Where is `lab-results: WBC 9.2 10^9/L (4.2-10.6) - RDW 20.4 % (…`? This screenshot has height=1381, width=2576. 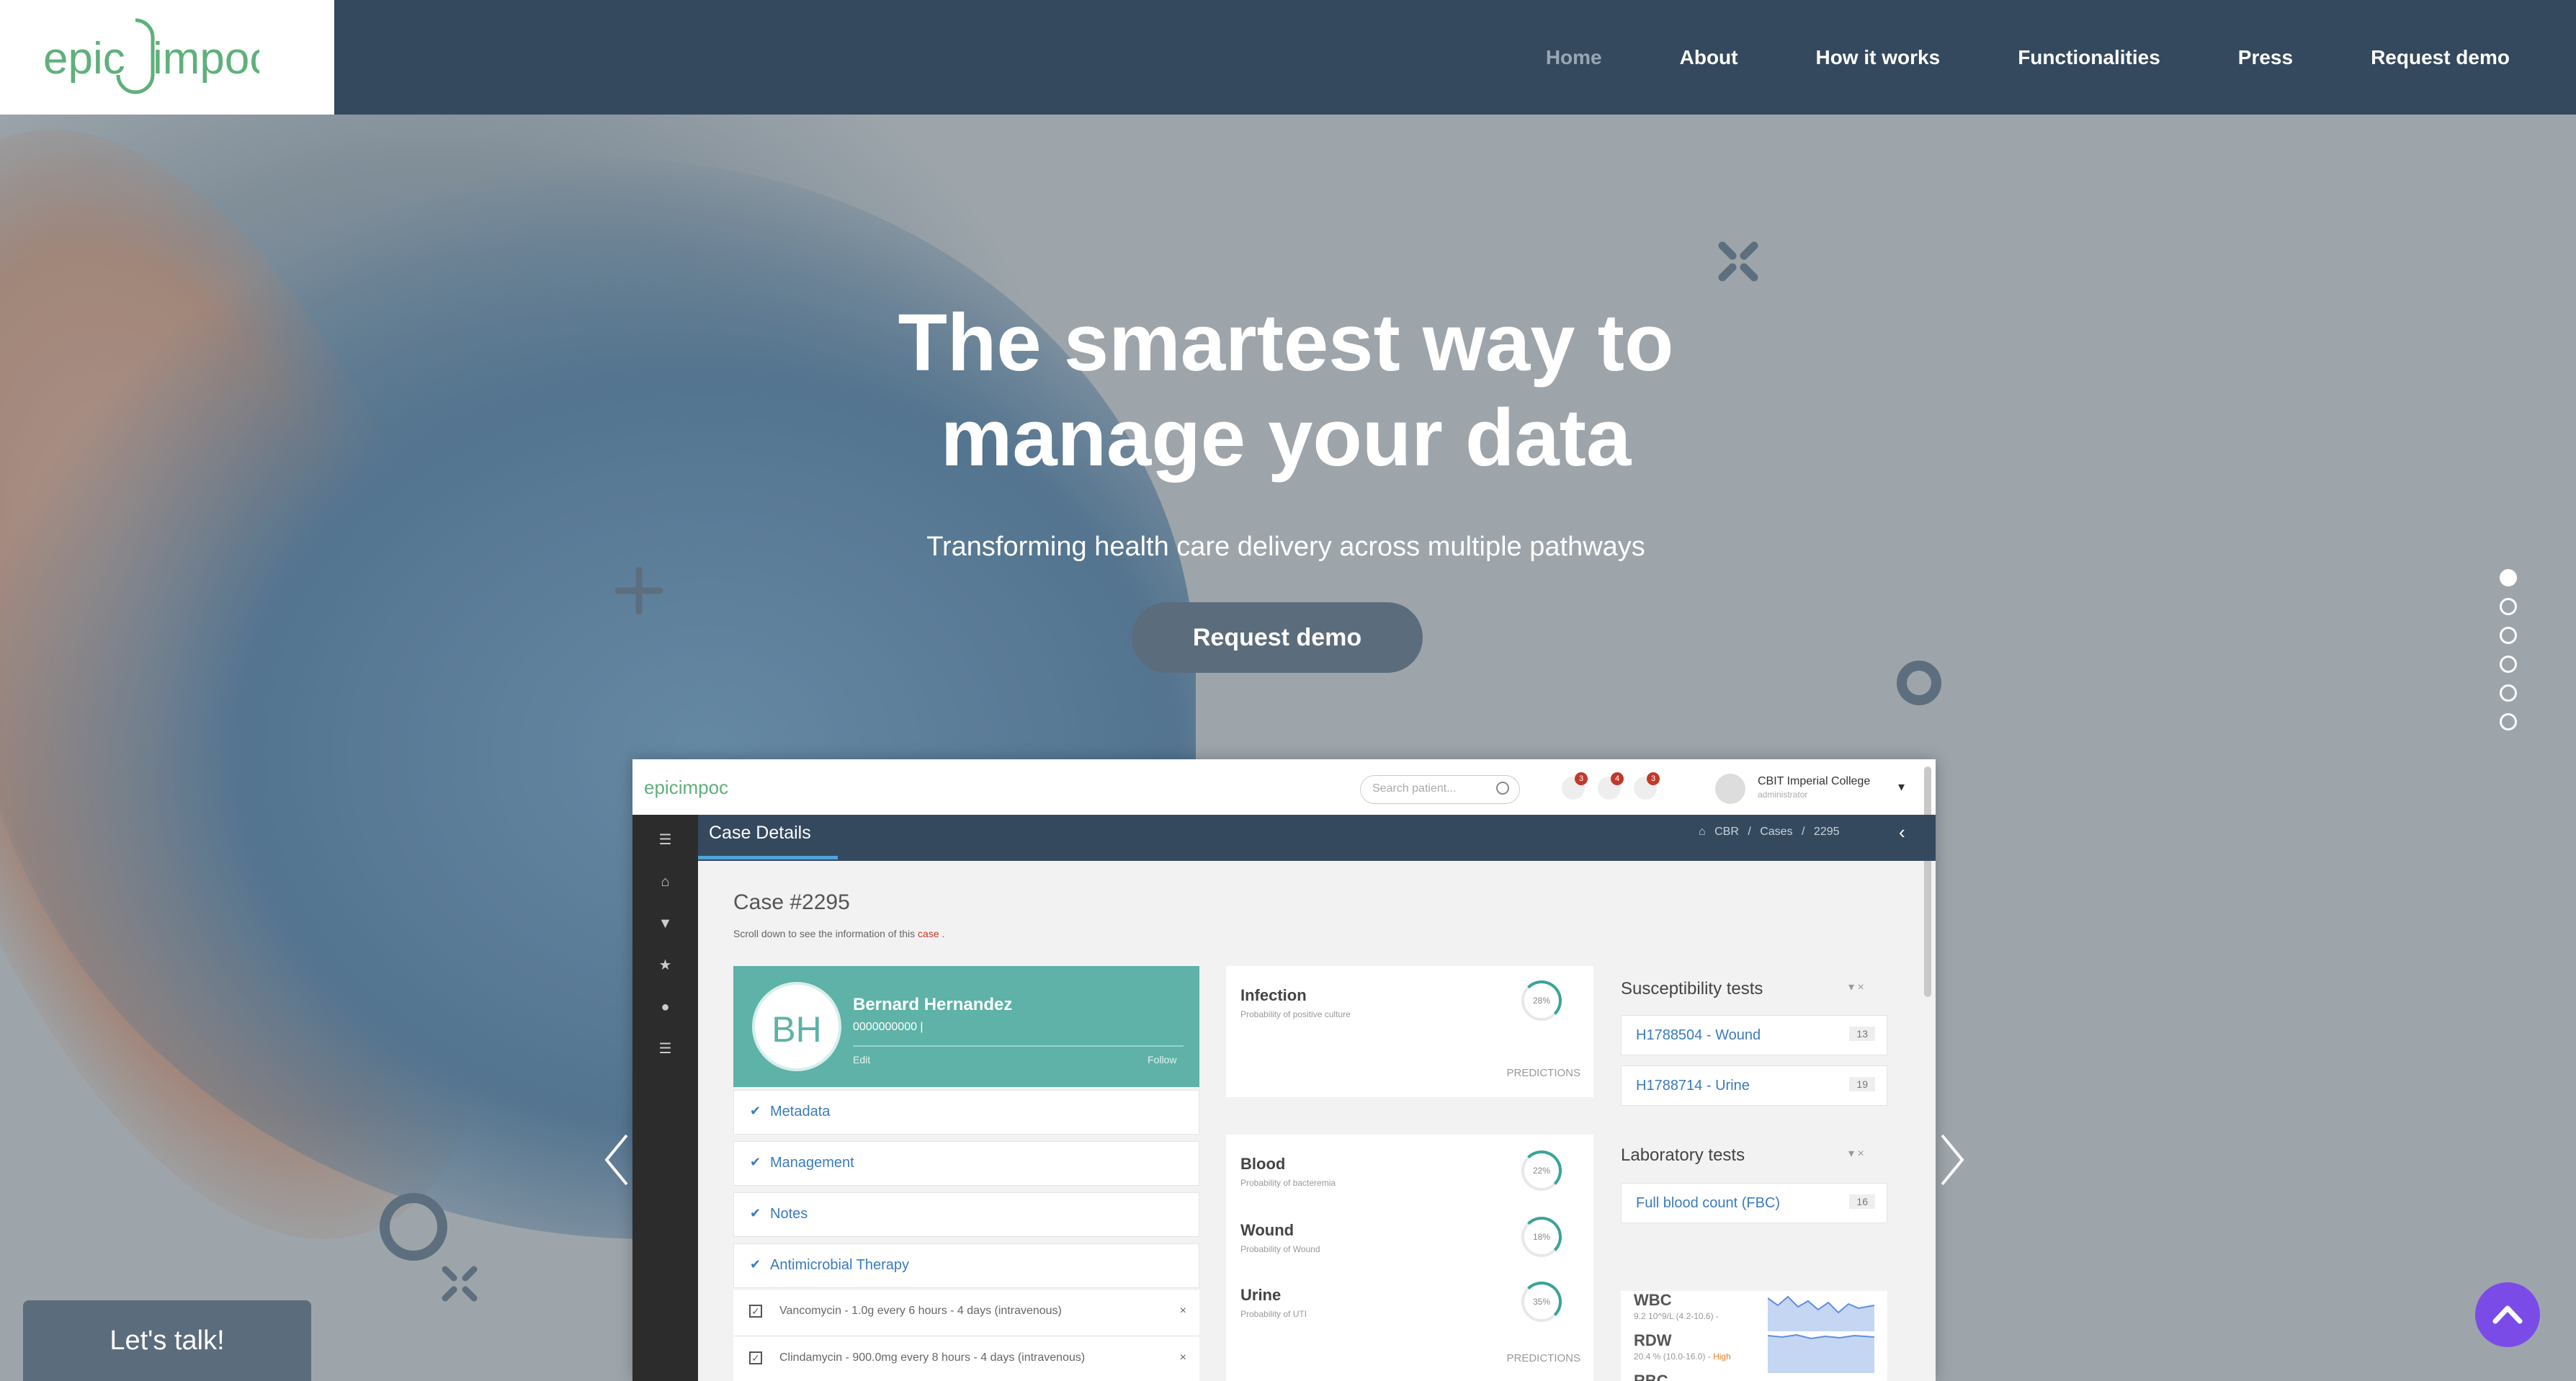
lab-results: WBC 9.2 10^9/L (4.2-10.6) - RDW 20.4 % (… is located at coordinates (1754, 1336).